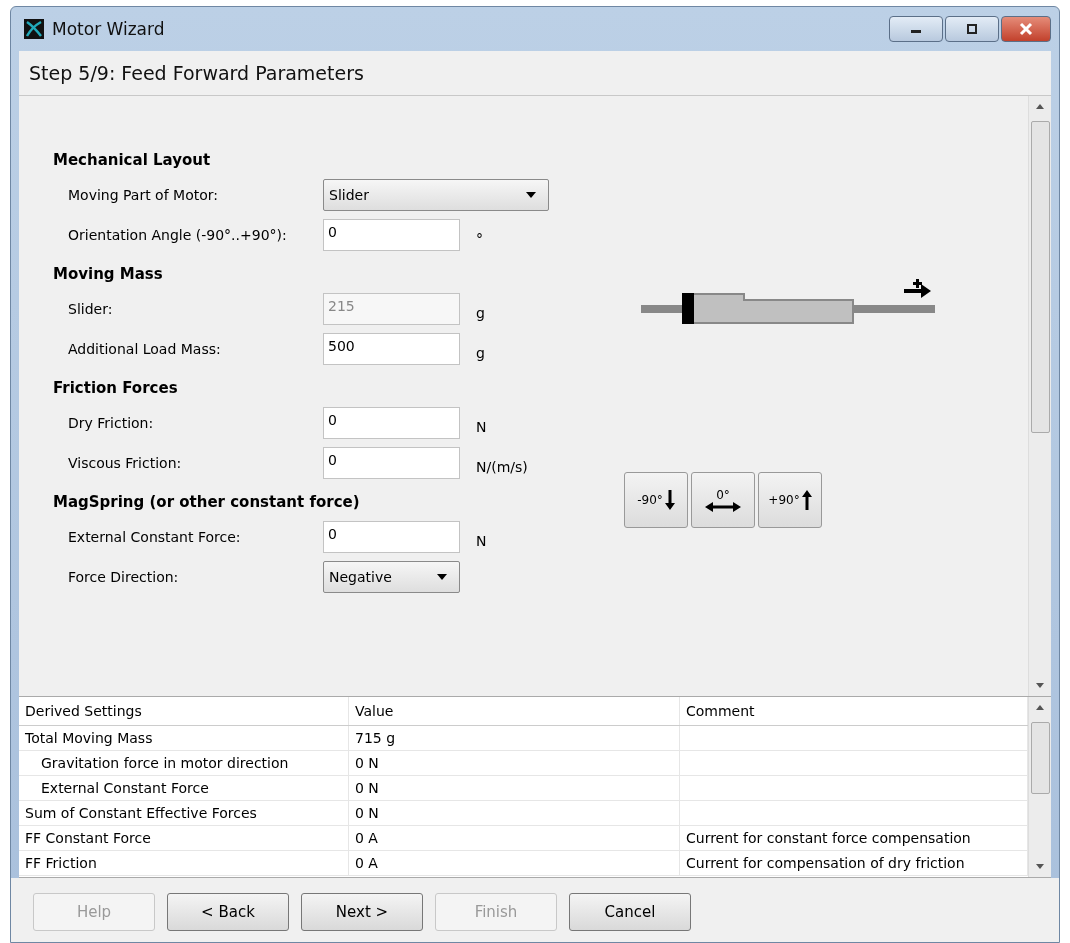 This screenshot has height=943, width=1070. What do you see at coordinates (228, 912) in the screenshot?
I see `wizard-button: < Back` at bounding box center [228, 912].